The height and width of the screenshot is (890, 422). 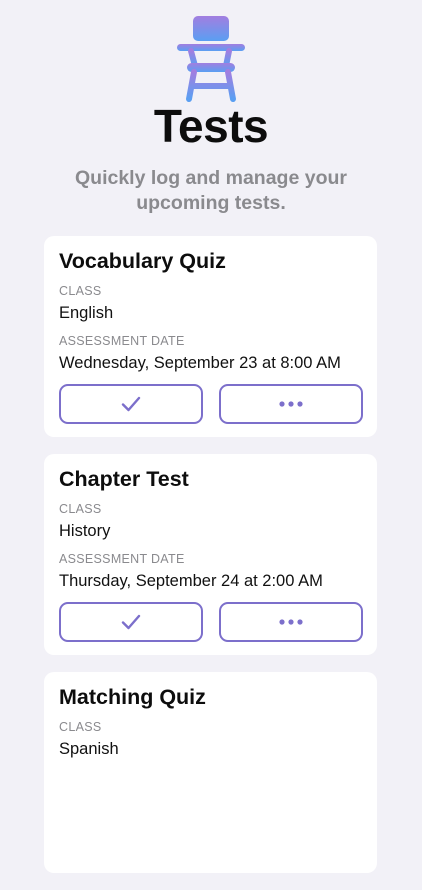 What do you see at coordinates (200, 363) in the screenshot?
I see `assessment-date-value: Wednesday, September 23 at 8:00 AM` at bounding box center [200, 363].